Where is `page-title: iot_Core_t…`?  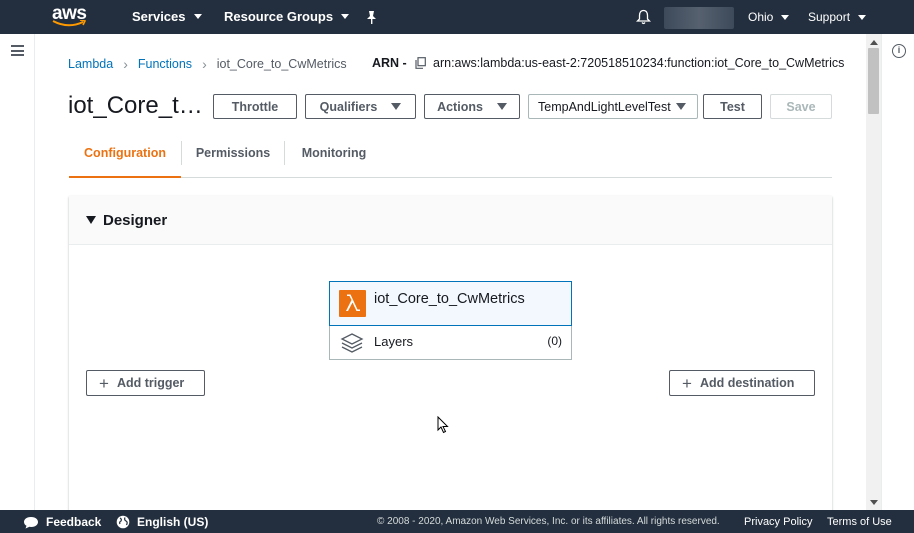
page-title: iot_Core_t… is located at coordinates (135, 105).